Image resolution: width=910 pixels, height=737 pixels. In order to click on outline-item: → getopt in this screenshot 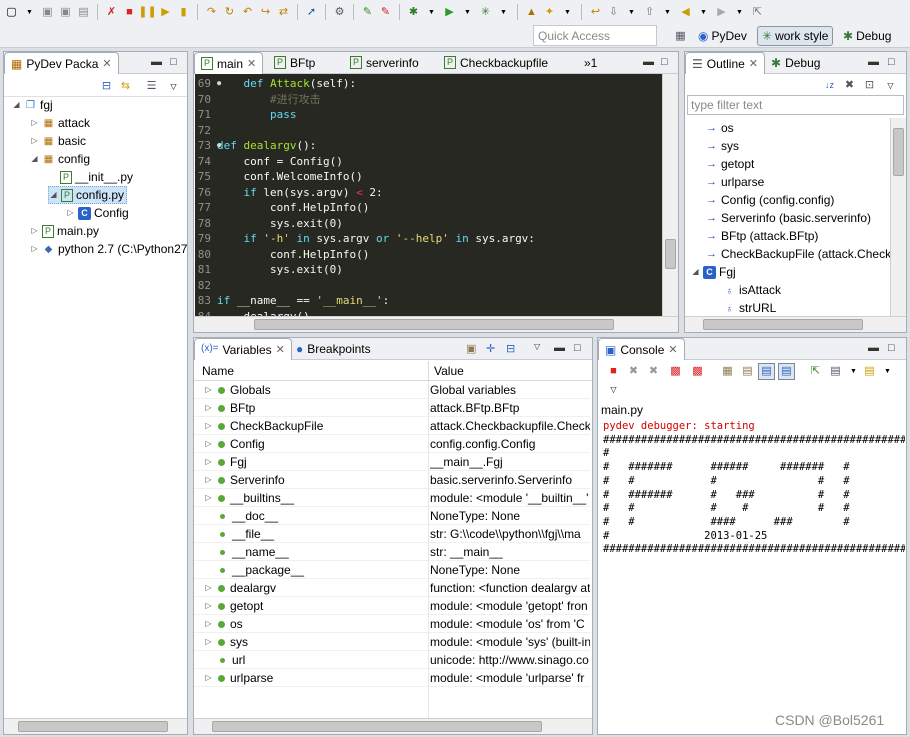, I will do `click(729, 164)`.